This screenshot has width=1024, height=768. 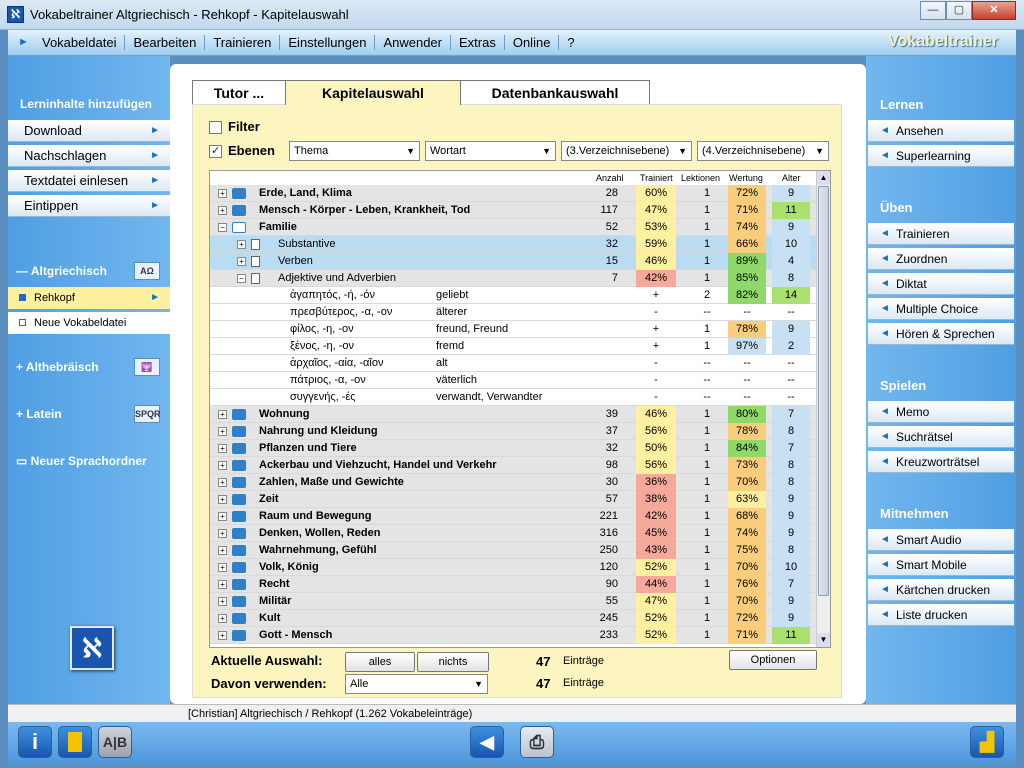 I want to click on action-button-3-2: ◄ Kärtchen drucken, so click(x=941, y=590).